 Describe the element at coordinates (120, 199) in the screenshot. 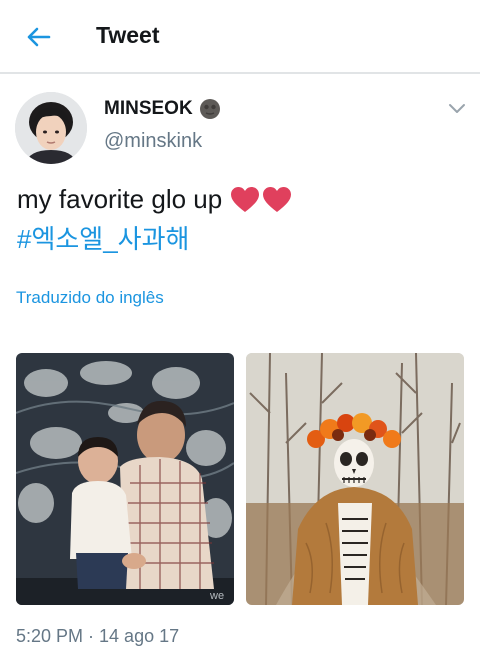

I see `tweet-body: my favorite glo up` at that location.